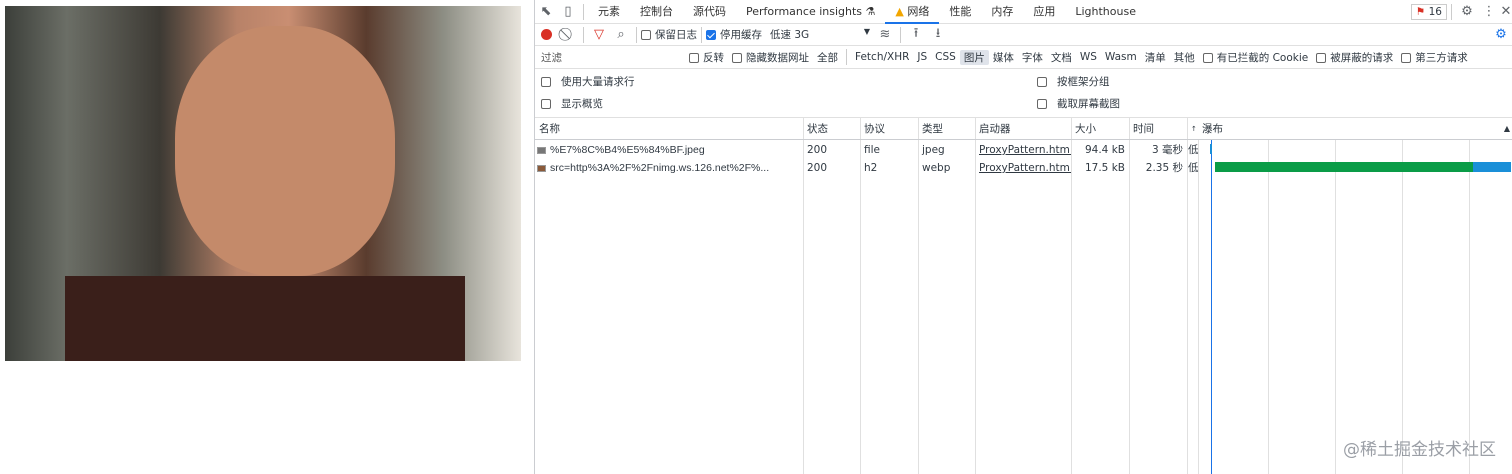 The image size is (1512, 474). Describe the element at coordinates (938, 35) in the screenshot. I see `export-har-icon: ⭳` at that location.